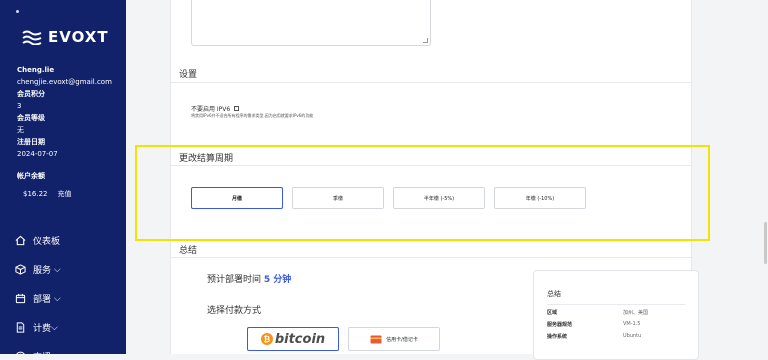  What do you see at coordinates (632, 336) in the screenshot?
I see `summary-value: Ubuntu` at bounding box center [632, 336].